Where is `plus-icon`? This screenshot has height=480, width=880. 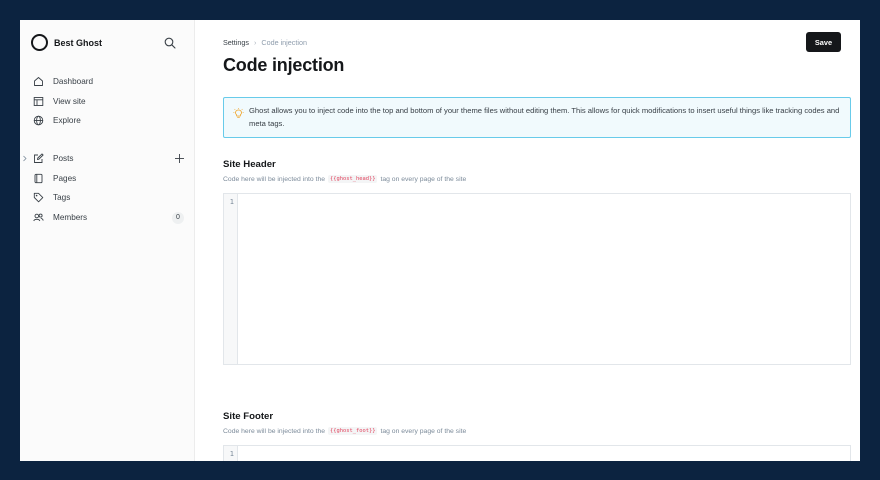
plus-icon is located at coordinates (179, 158).